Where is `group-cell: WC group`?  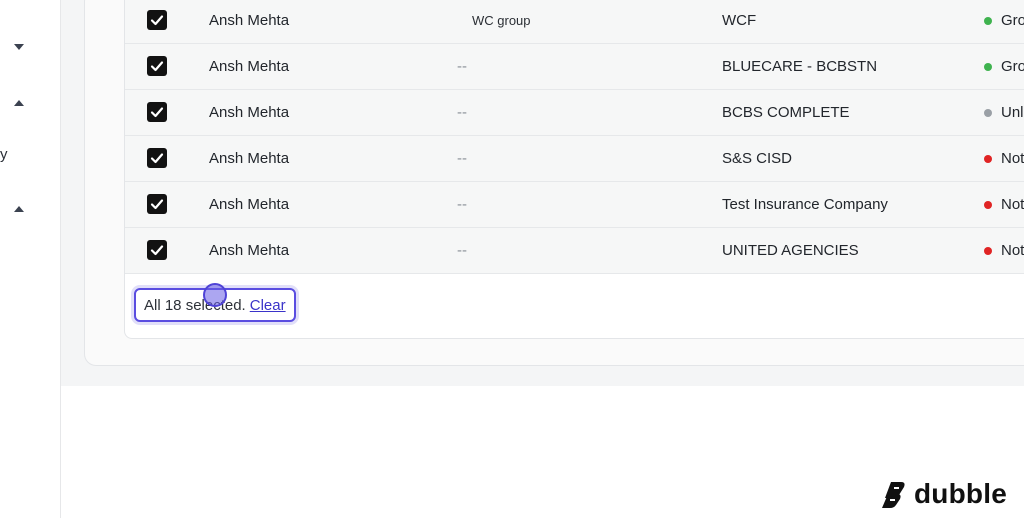
group-cell: WC group is located at coordinates (501, 20).